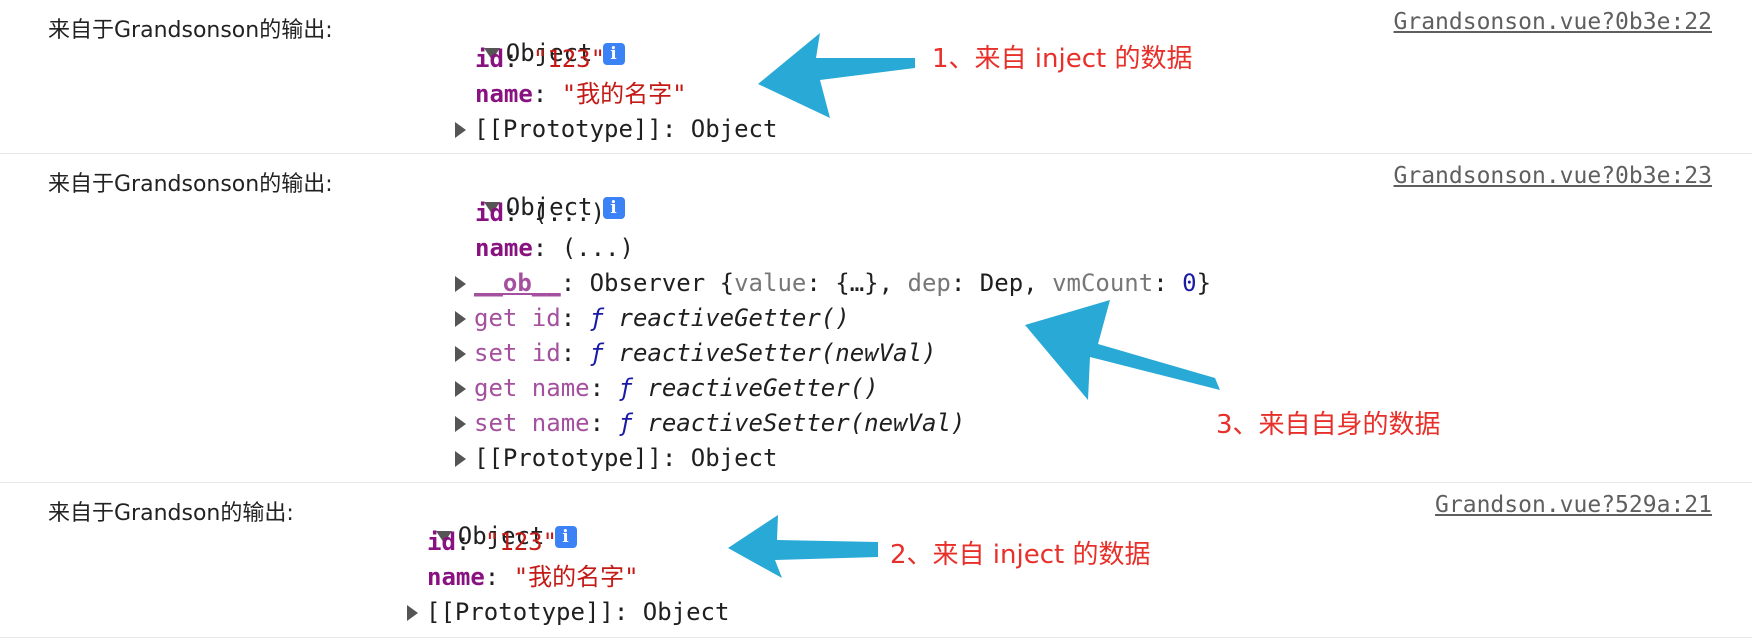 Image resolution: width=1752 pixels, height=640 pixels. I want to click on annotation-2: 2、来自 inject 的数据, so click(1020, 555).